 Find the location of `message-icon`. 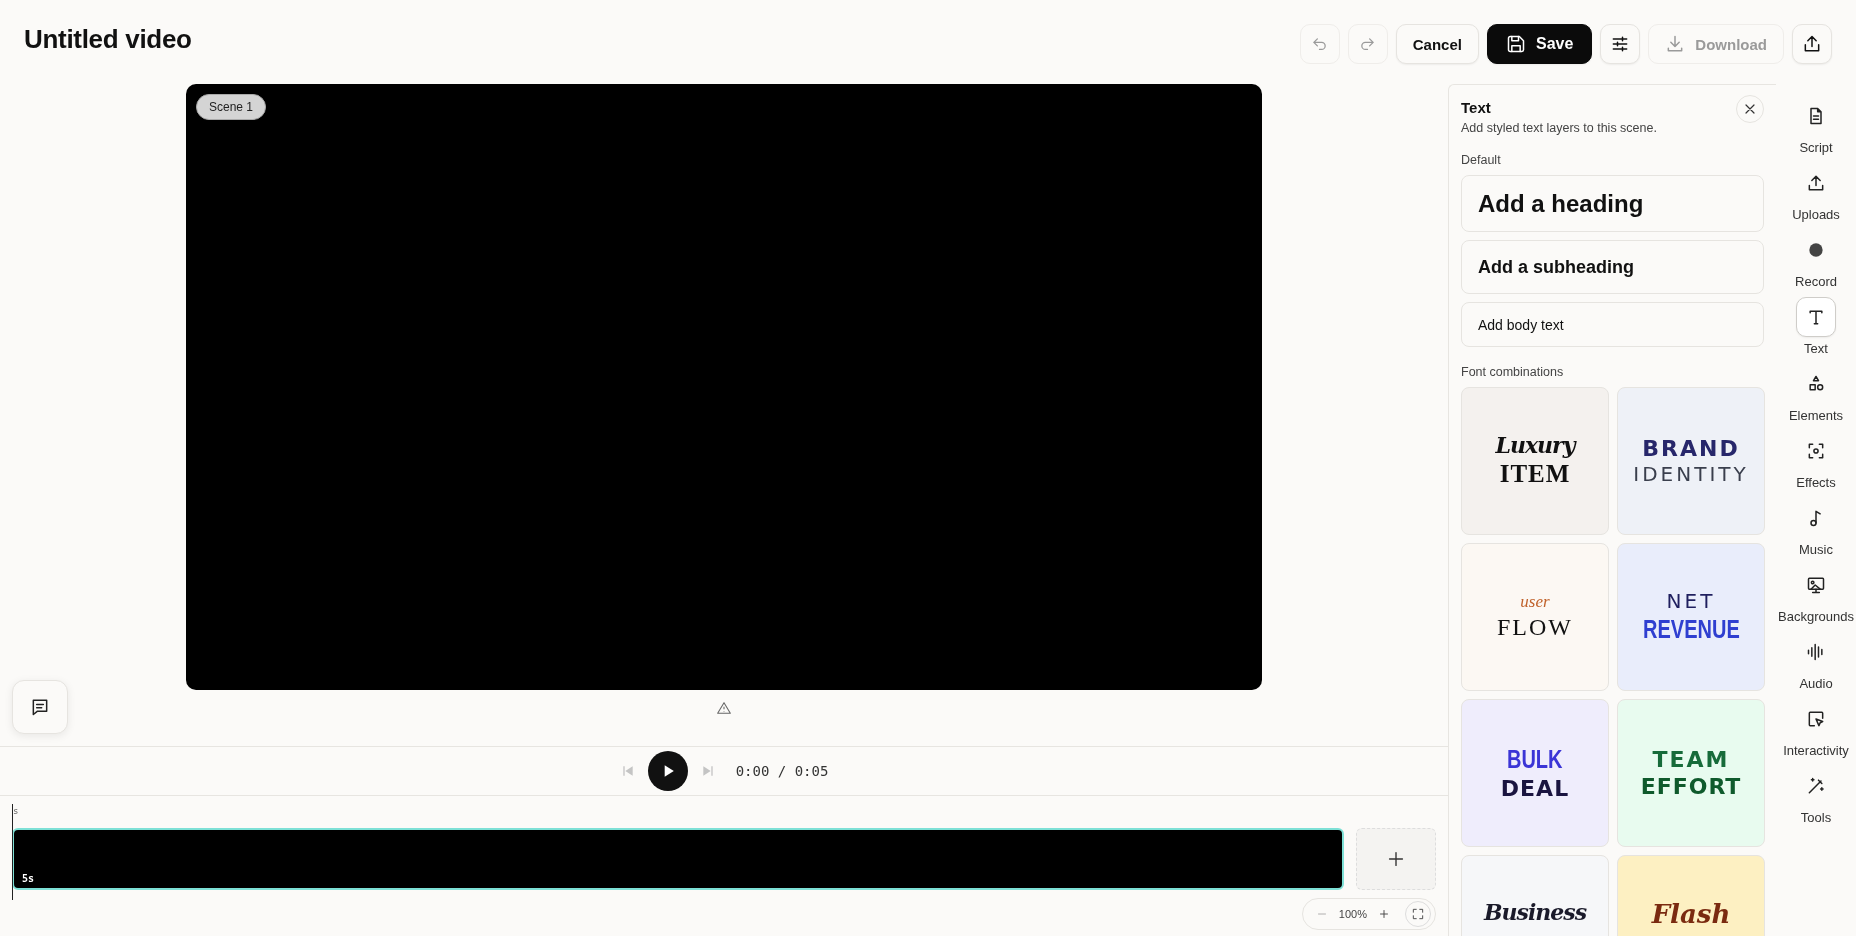

message-icon is located at coordinates (40, 707).